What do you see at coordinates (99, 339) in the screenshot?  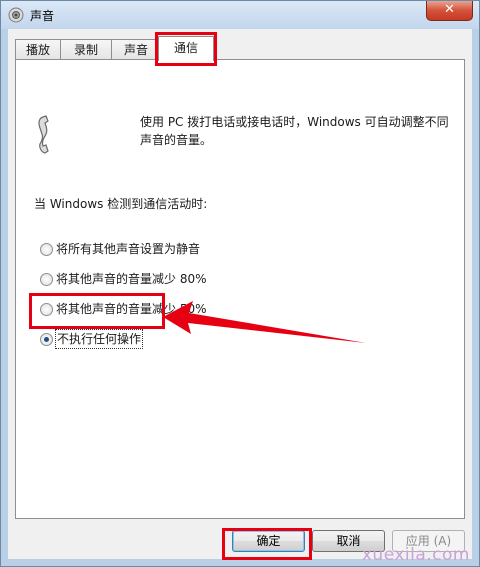 I see `option-label: 不执行任何操作` at bounding box center [99, 339].